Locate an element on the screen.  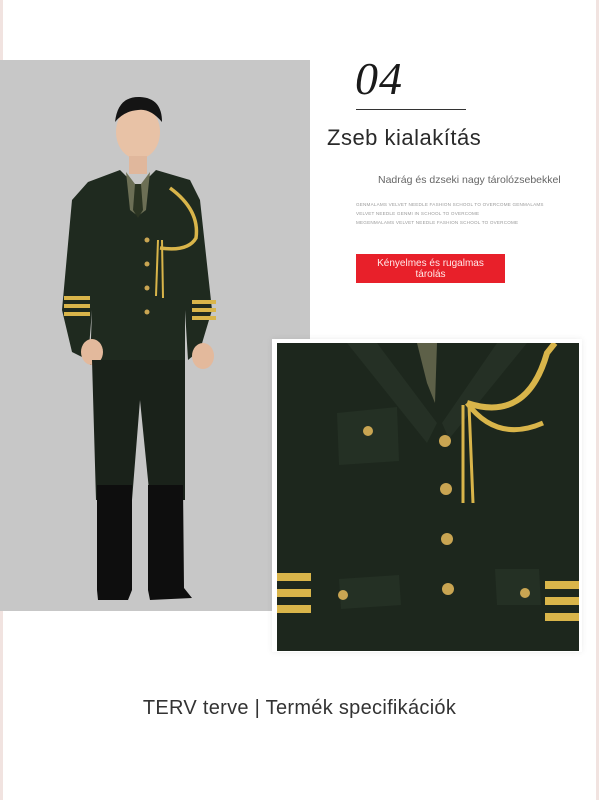
section-number: 04 is located at coordinates (379, 78).